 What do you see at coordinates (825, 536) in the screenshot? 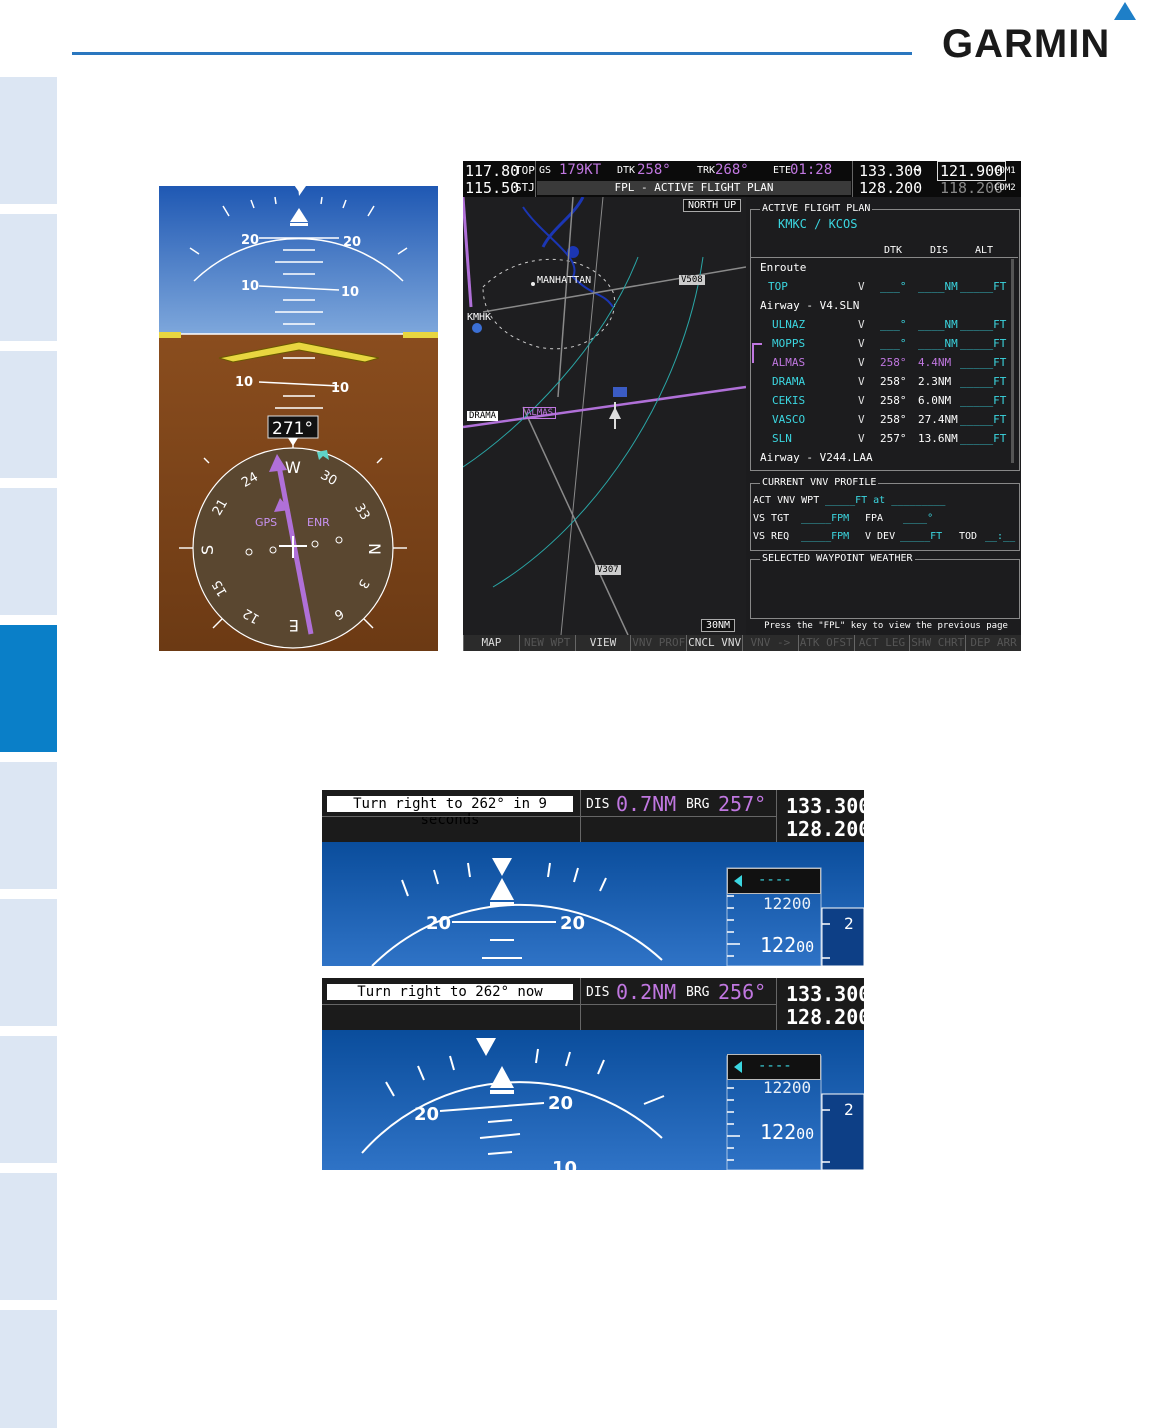
I see `vs-req-value: _____FPM` at bounding box center [825, 536].